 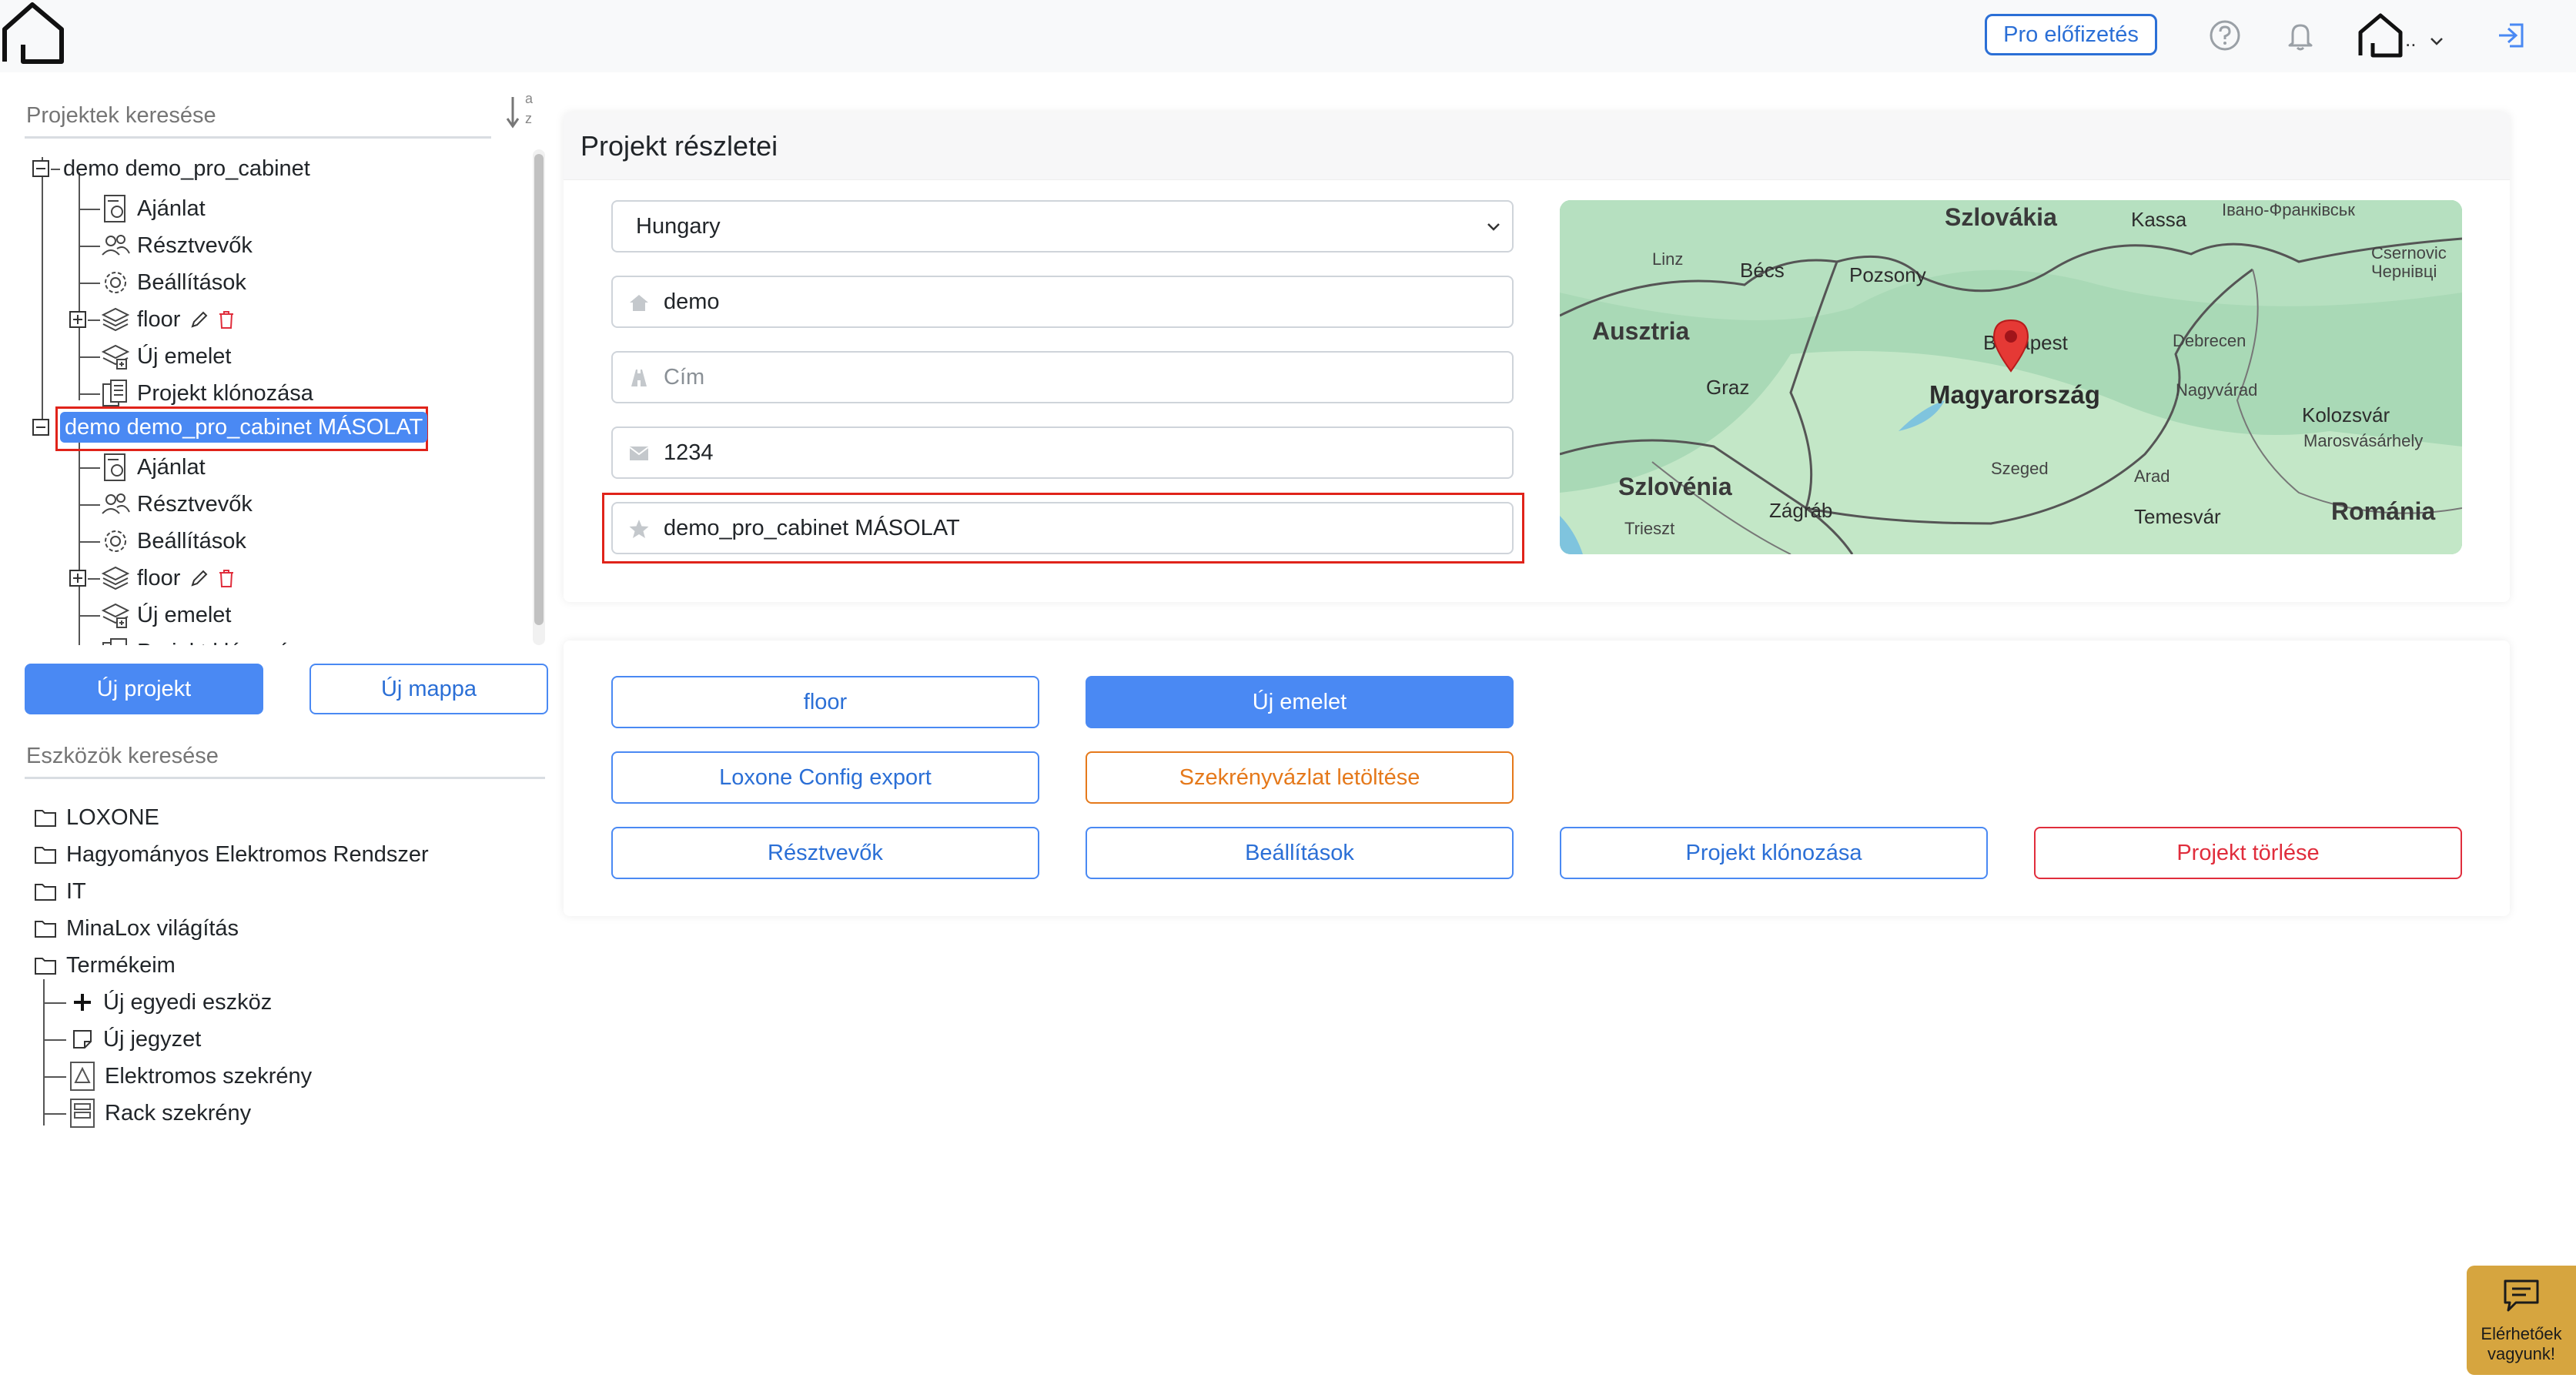 What do you see at coordinates (1062, 453) in the screenshot?
I see `zip-field: 1234` at bounding box center [1062, 453].